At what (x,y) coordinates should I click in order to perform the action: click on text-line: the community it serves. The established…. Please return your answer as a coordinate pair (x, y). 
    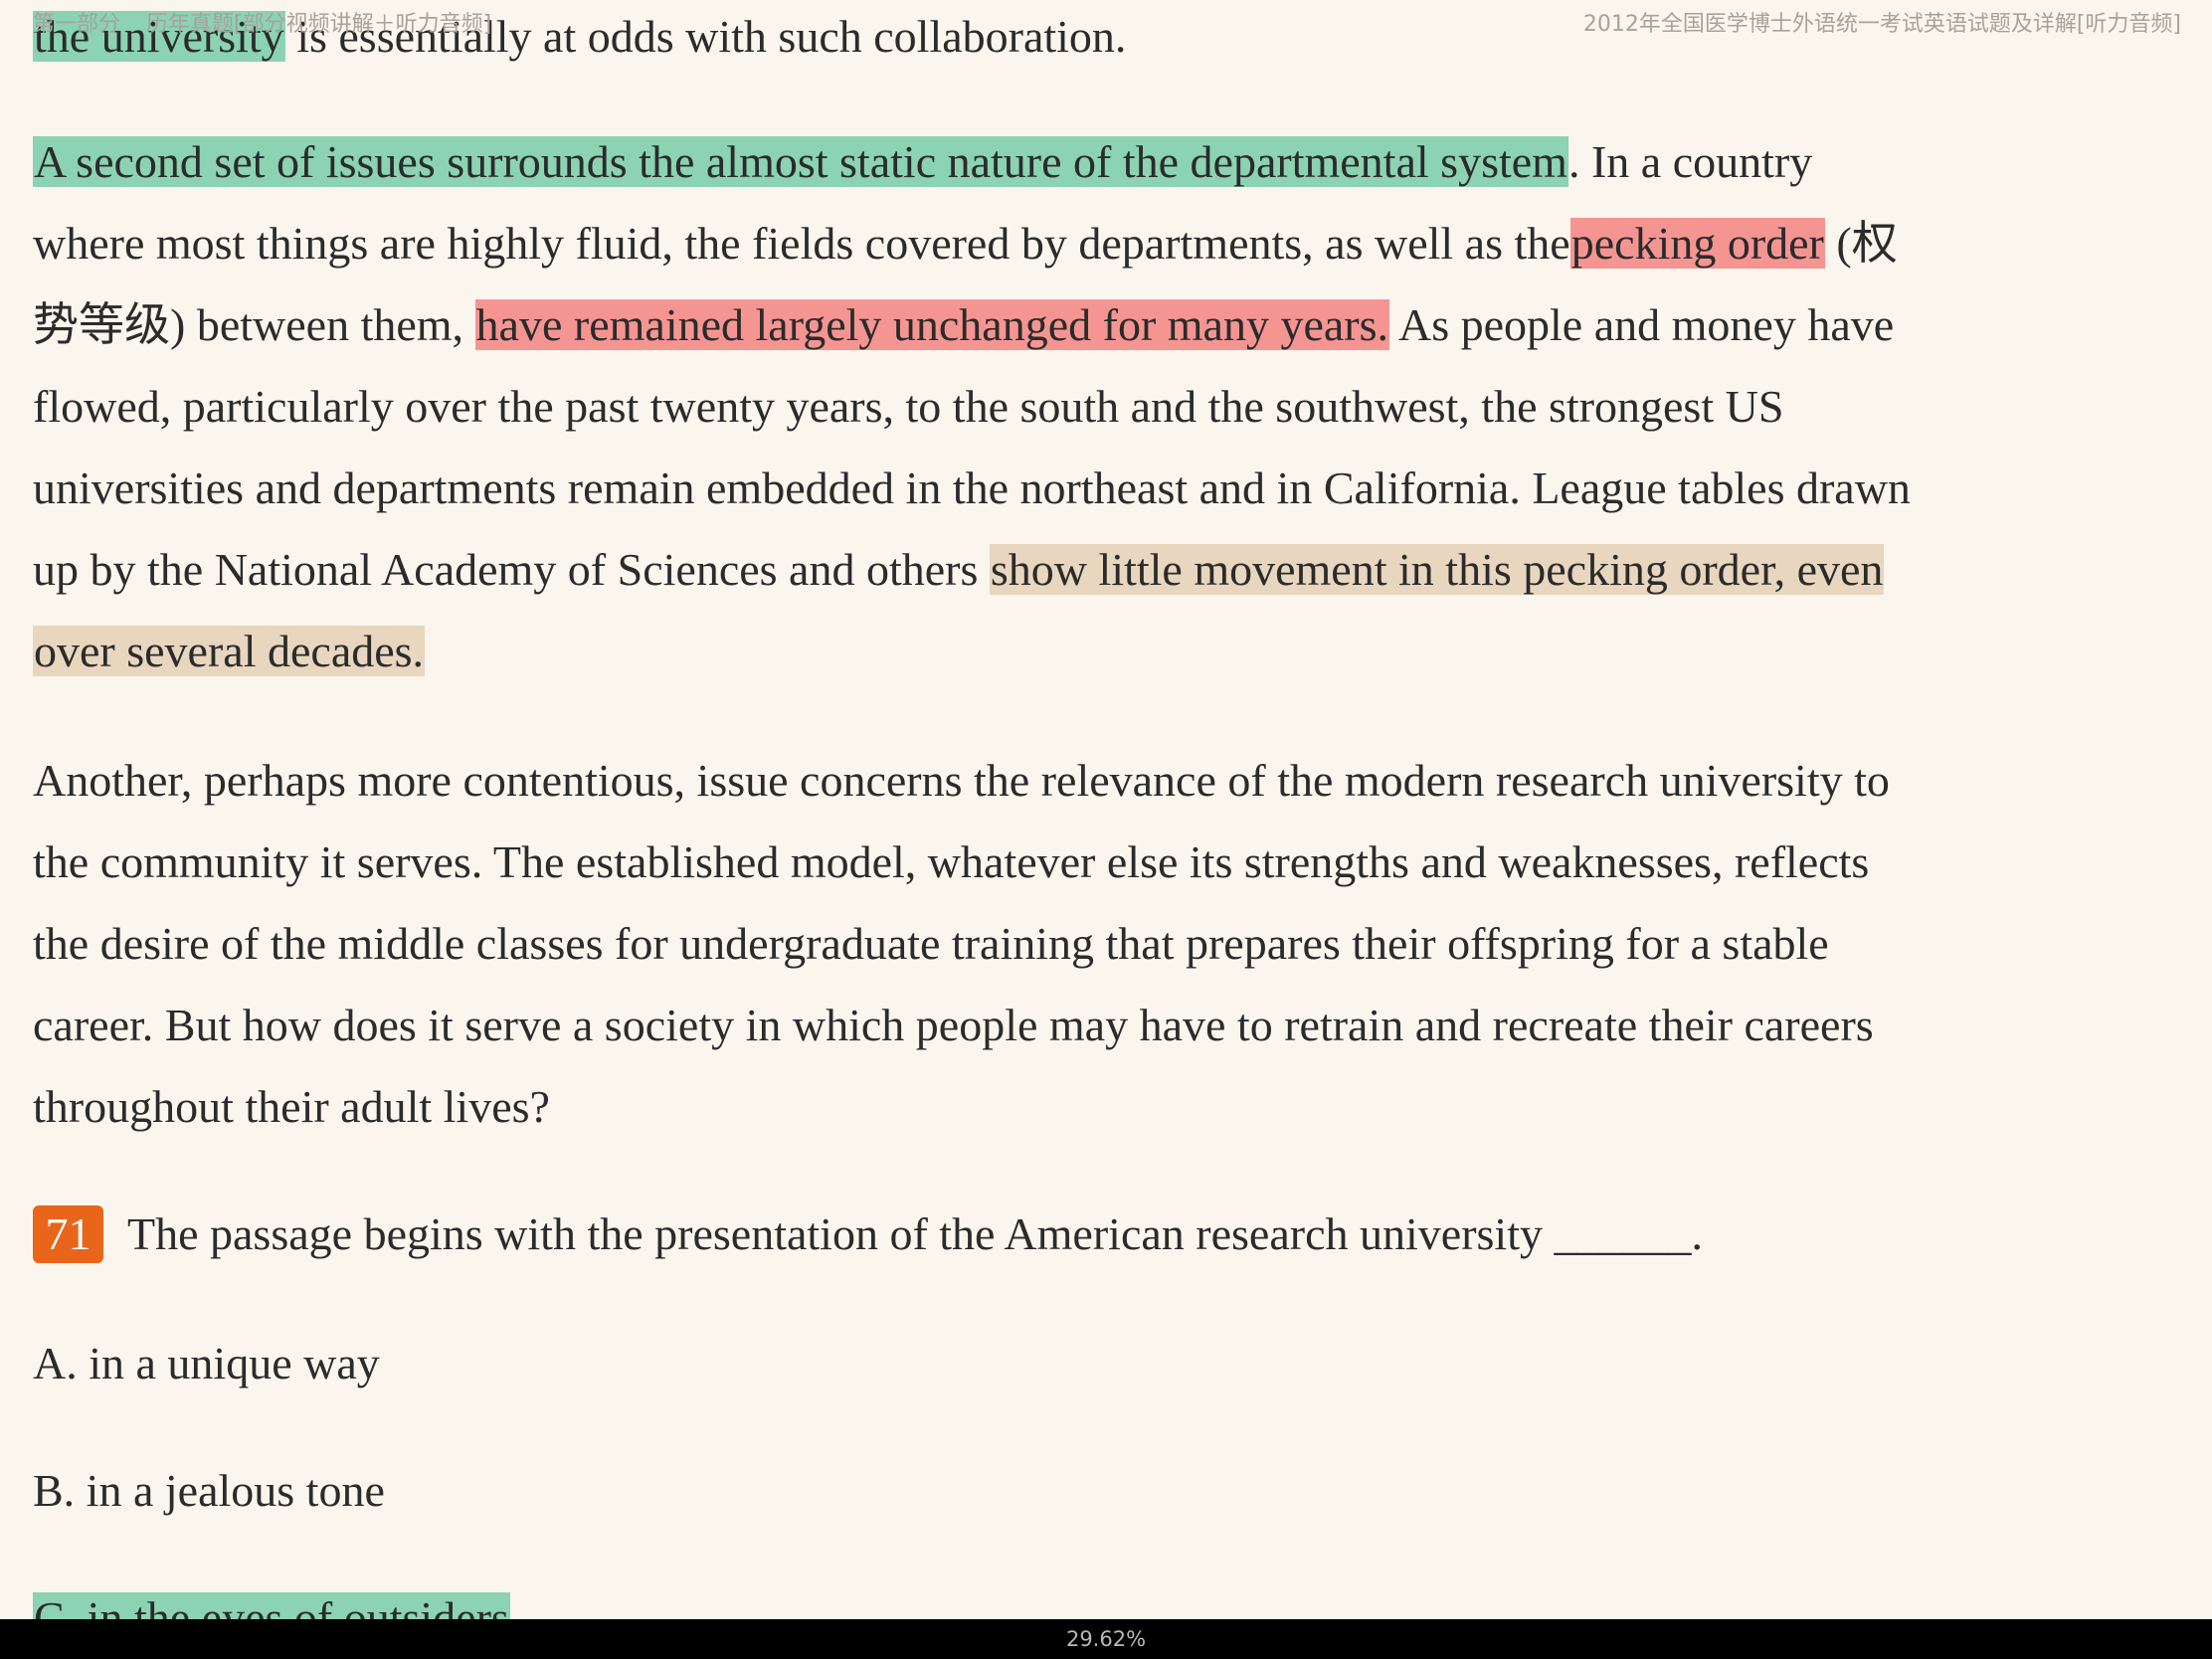
    Looking at the image, I should click on (951, 861).